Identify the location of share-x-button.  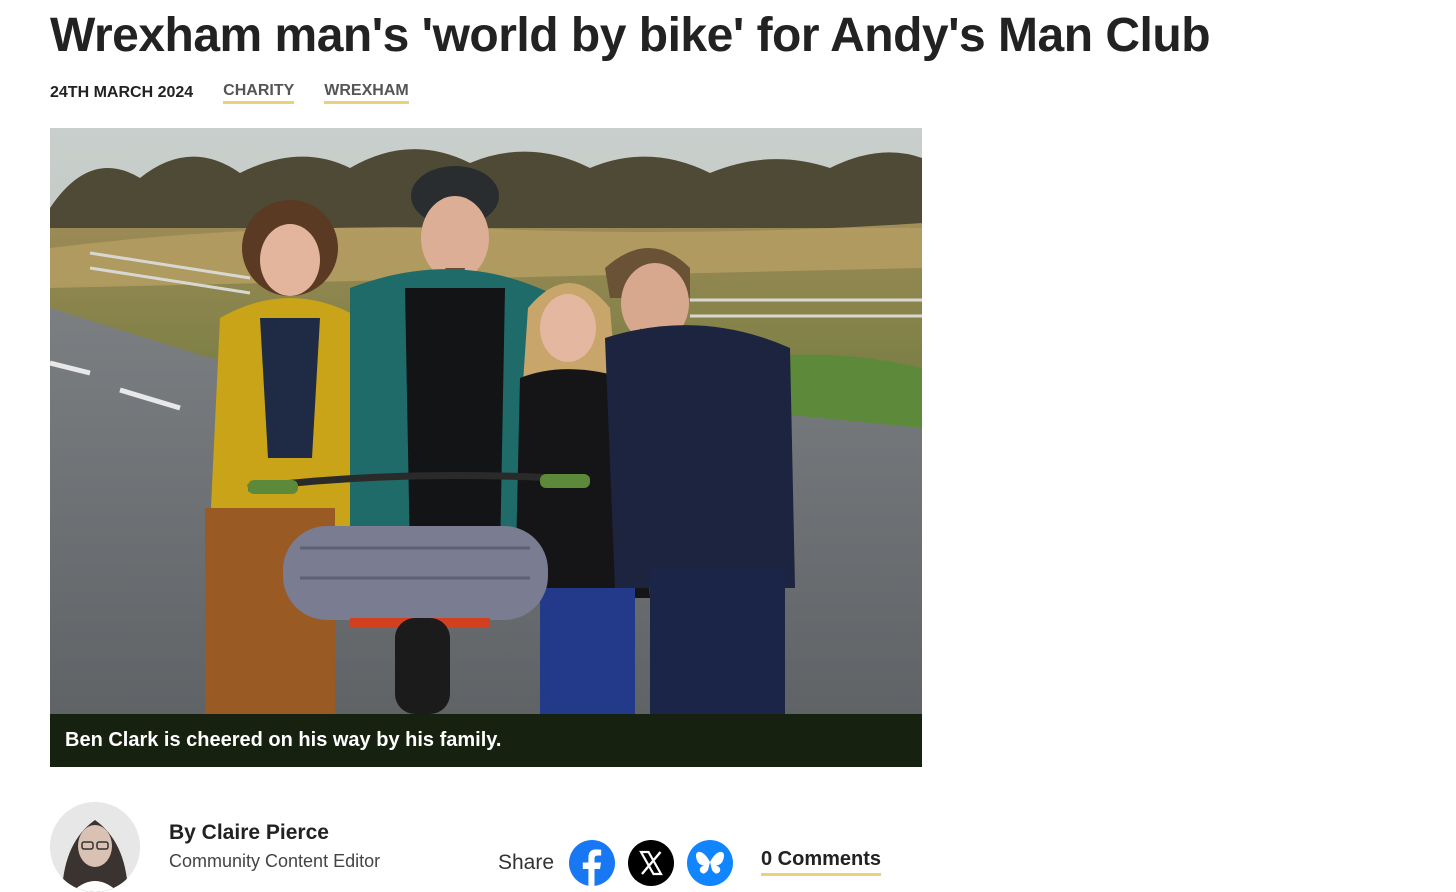
(651, 863).